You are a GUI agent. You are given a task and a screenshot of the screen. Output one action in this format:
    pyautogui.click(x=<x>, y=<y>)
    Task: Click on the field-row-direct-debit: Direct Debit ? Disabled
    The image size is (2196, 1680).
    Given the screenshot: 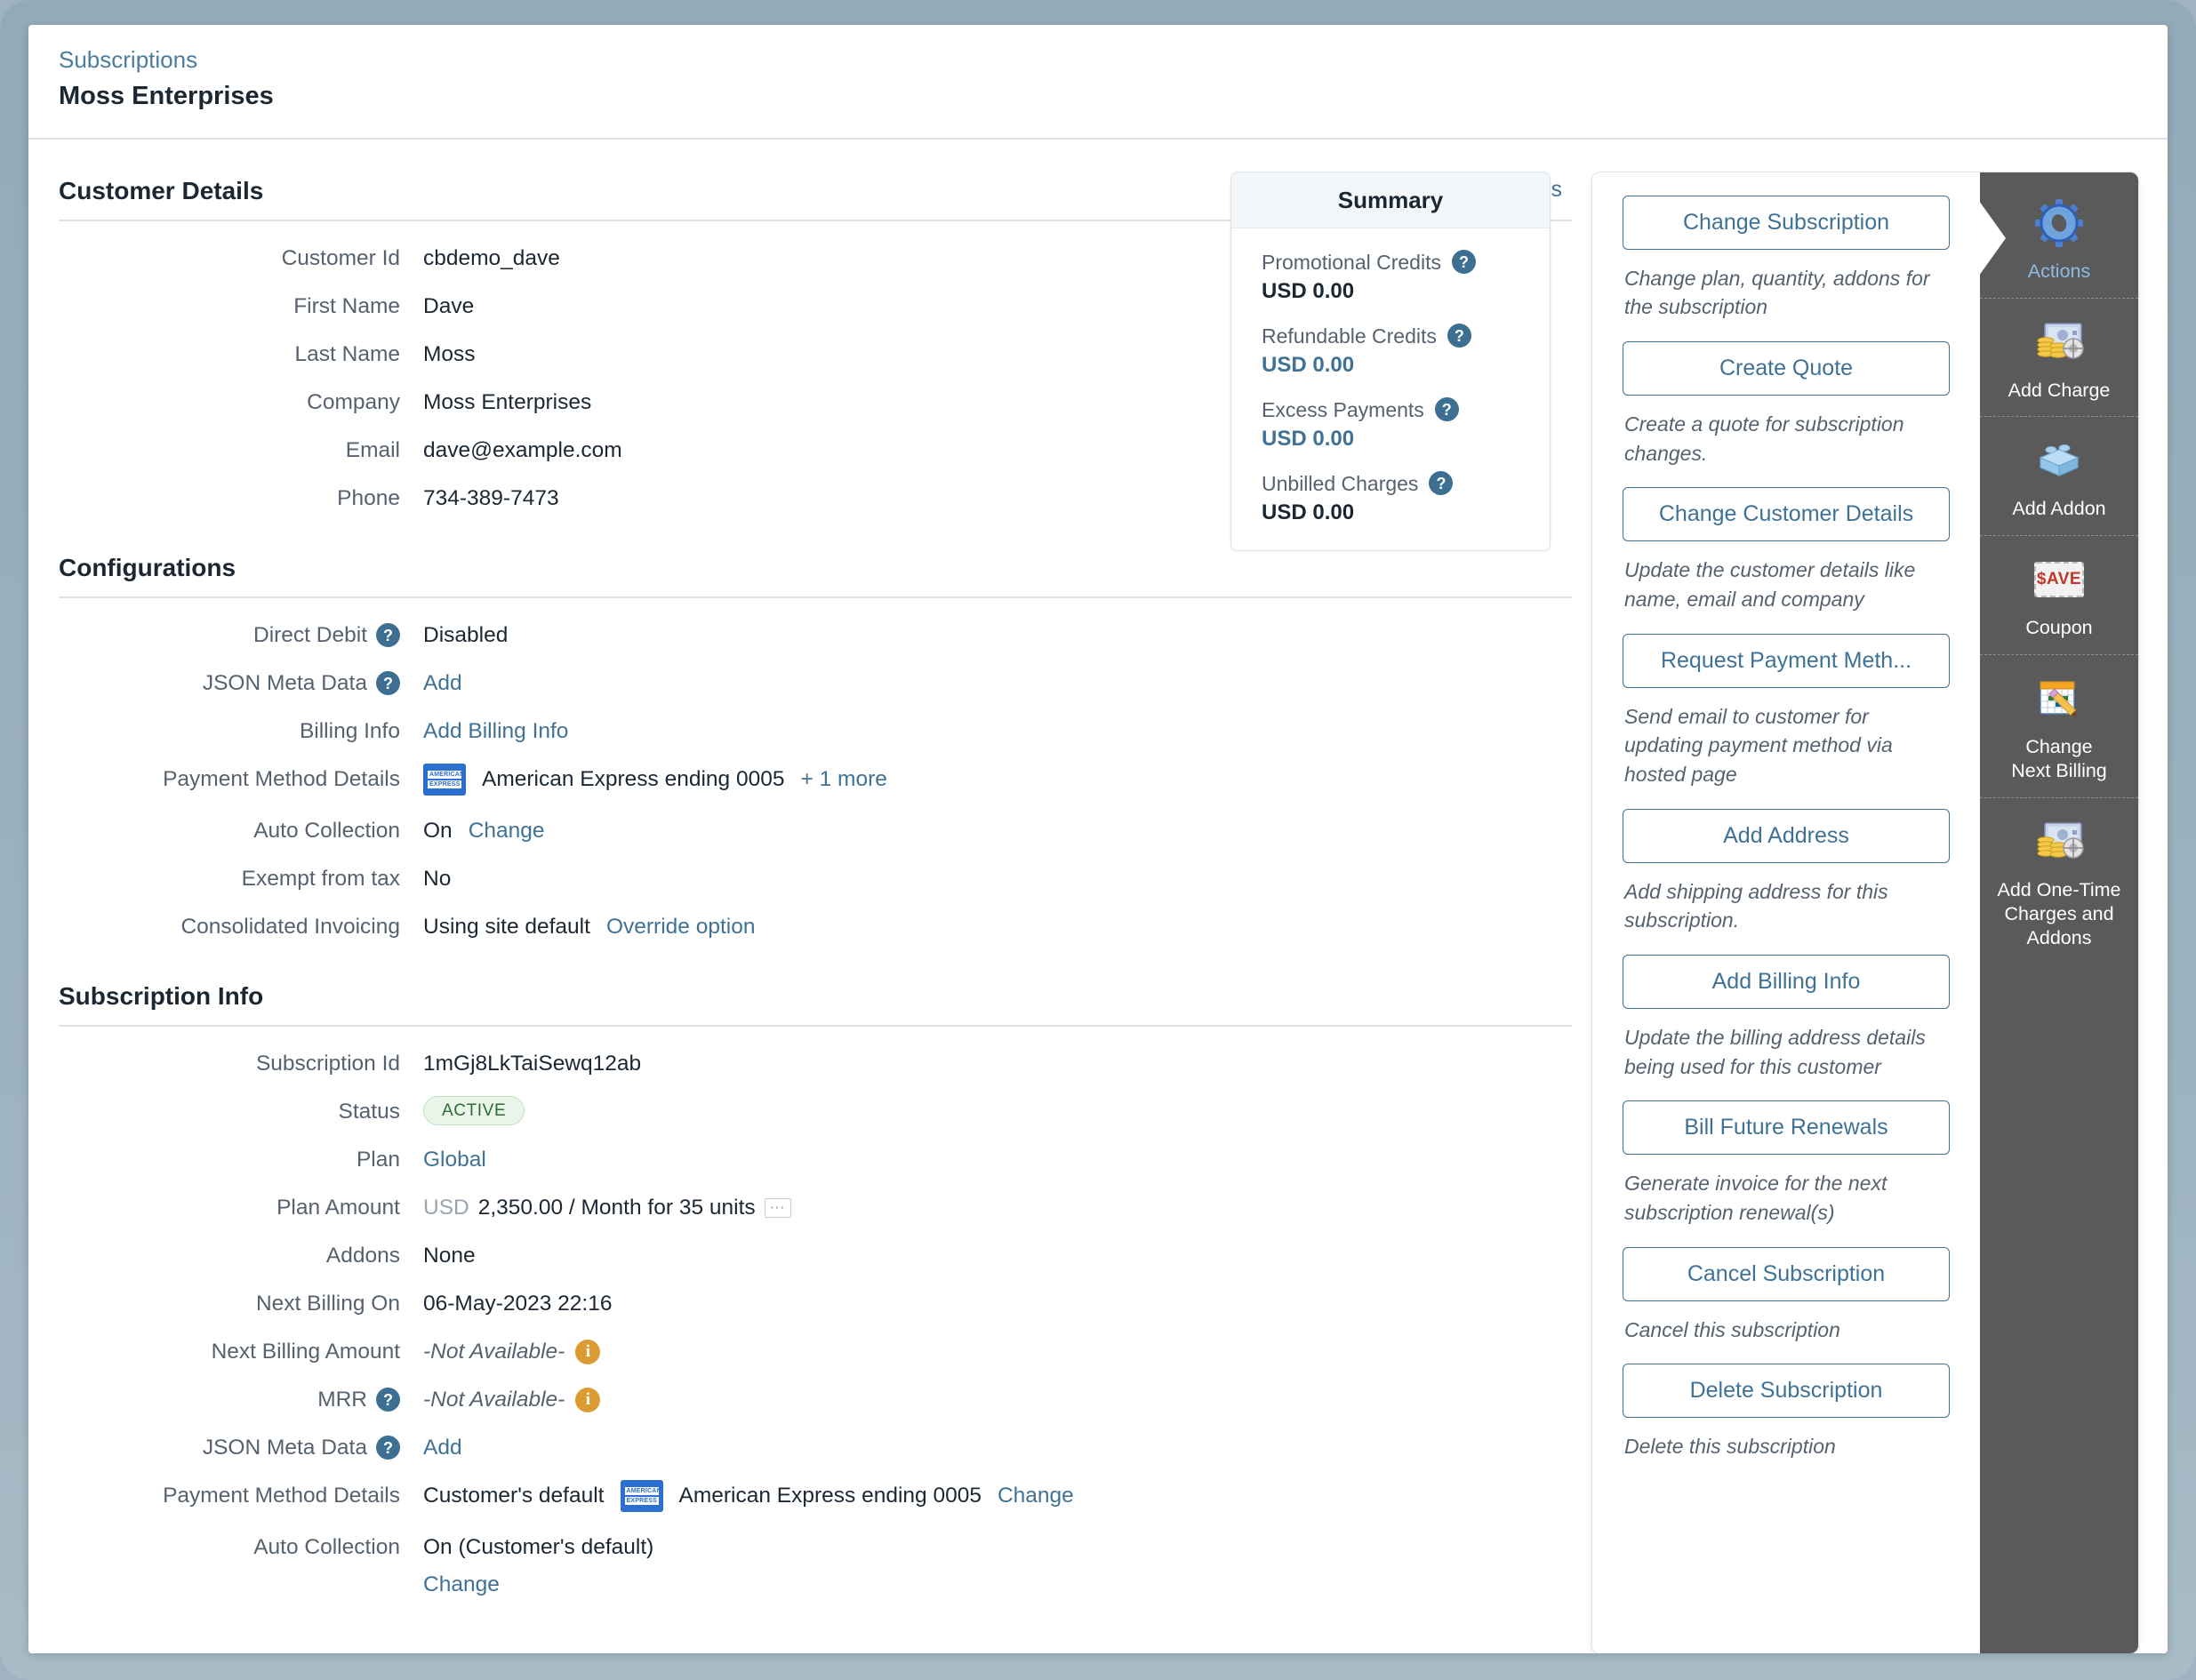 What is the action you would take?
    pyautogui.click(x=841, y=636)
    